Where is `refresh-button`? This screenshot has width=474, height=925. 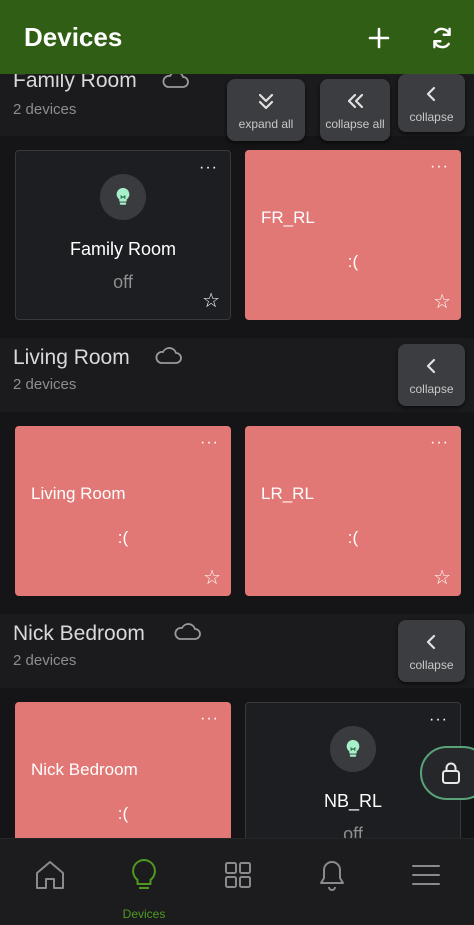
refresh-button is located at coordinates (442, 38).